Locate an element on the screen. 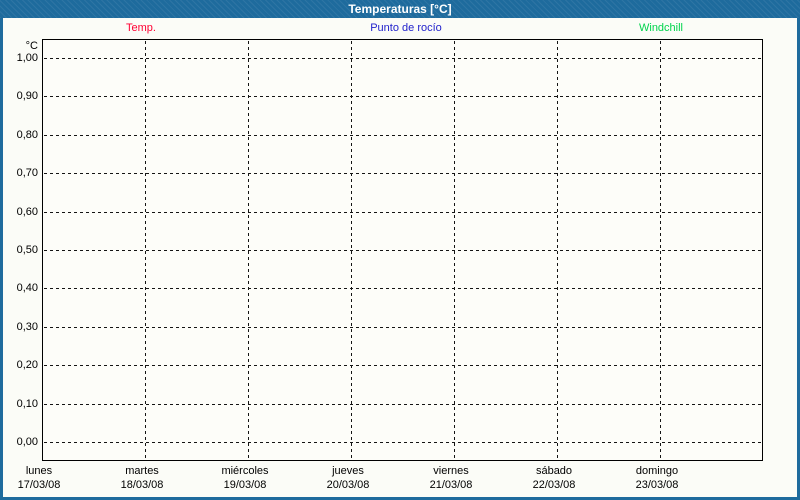 The image size is (800, 500). day-name: sábado is located at coordinates (554, 471).